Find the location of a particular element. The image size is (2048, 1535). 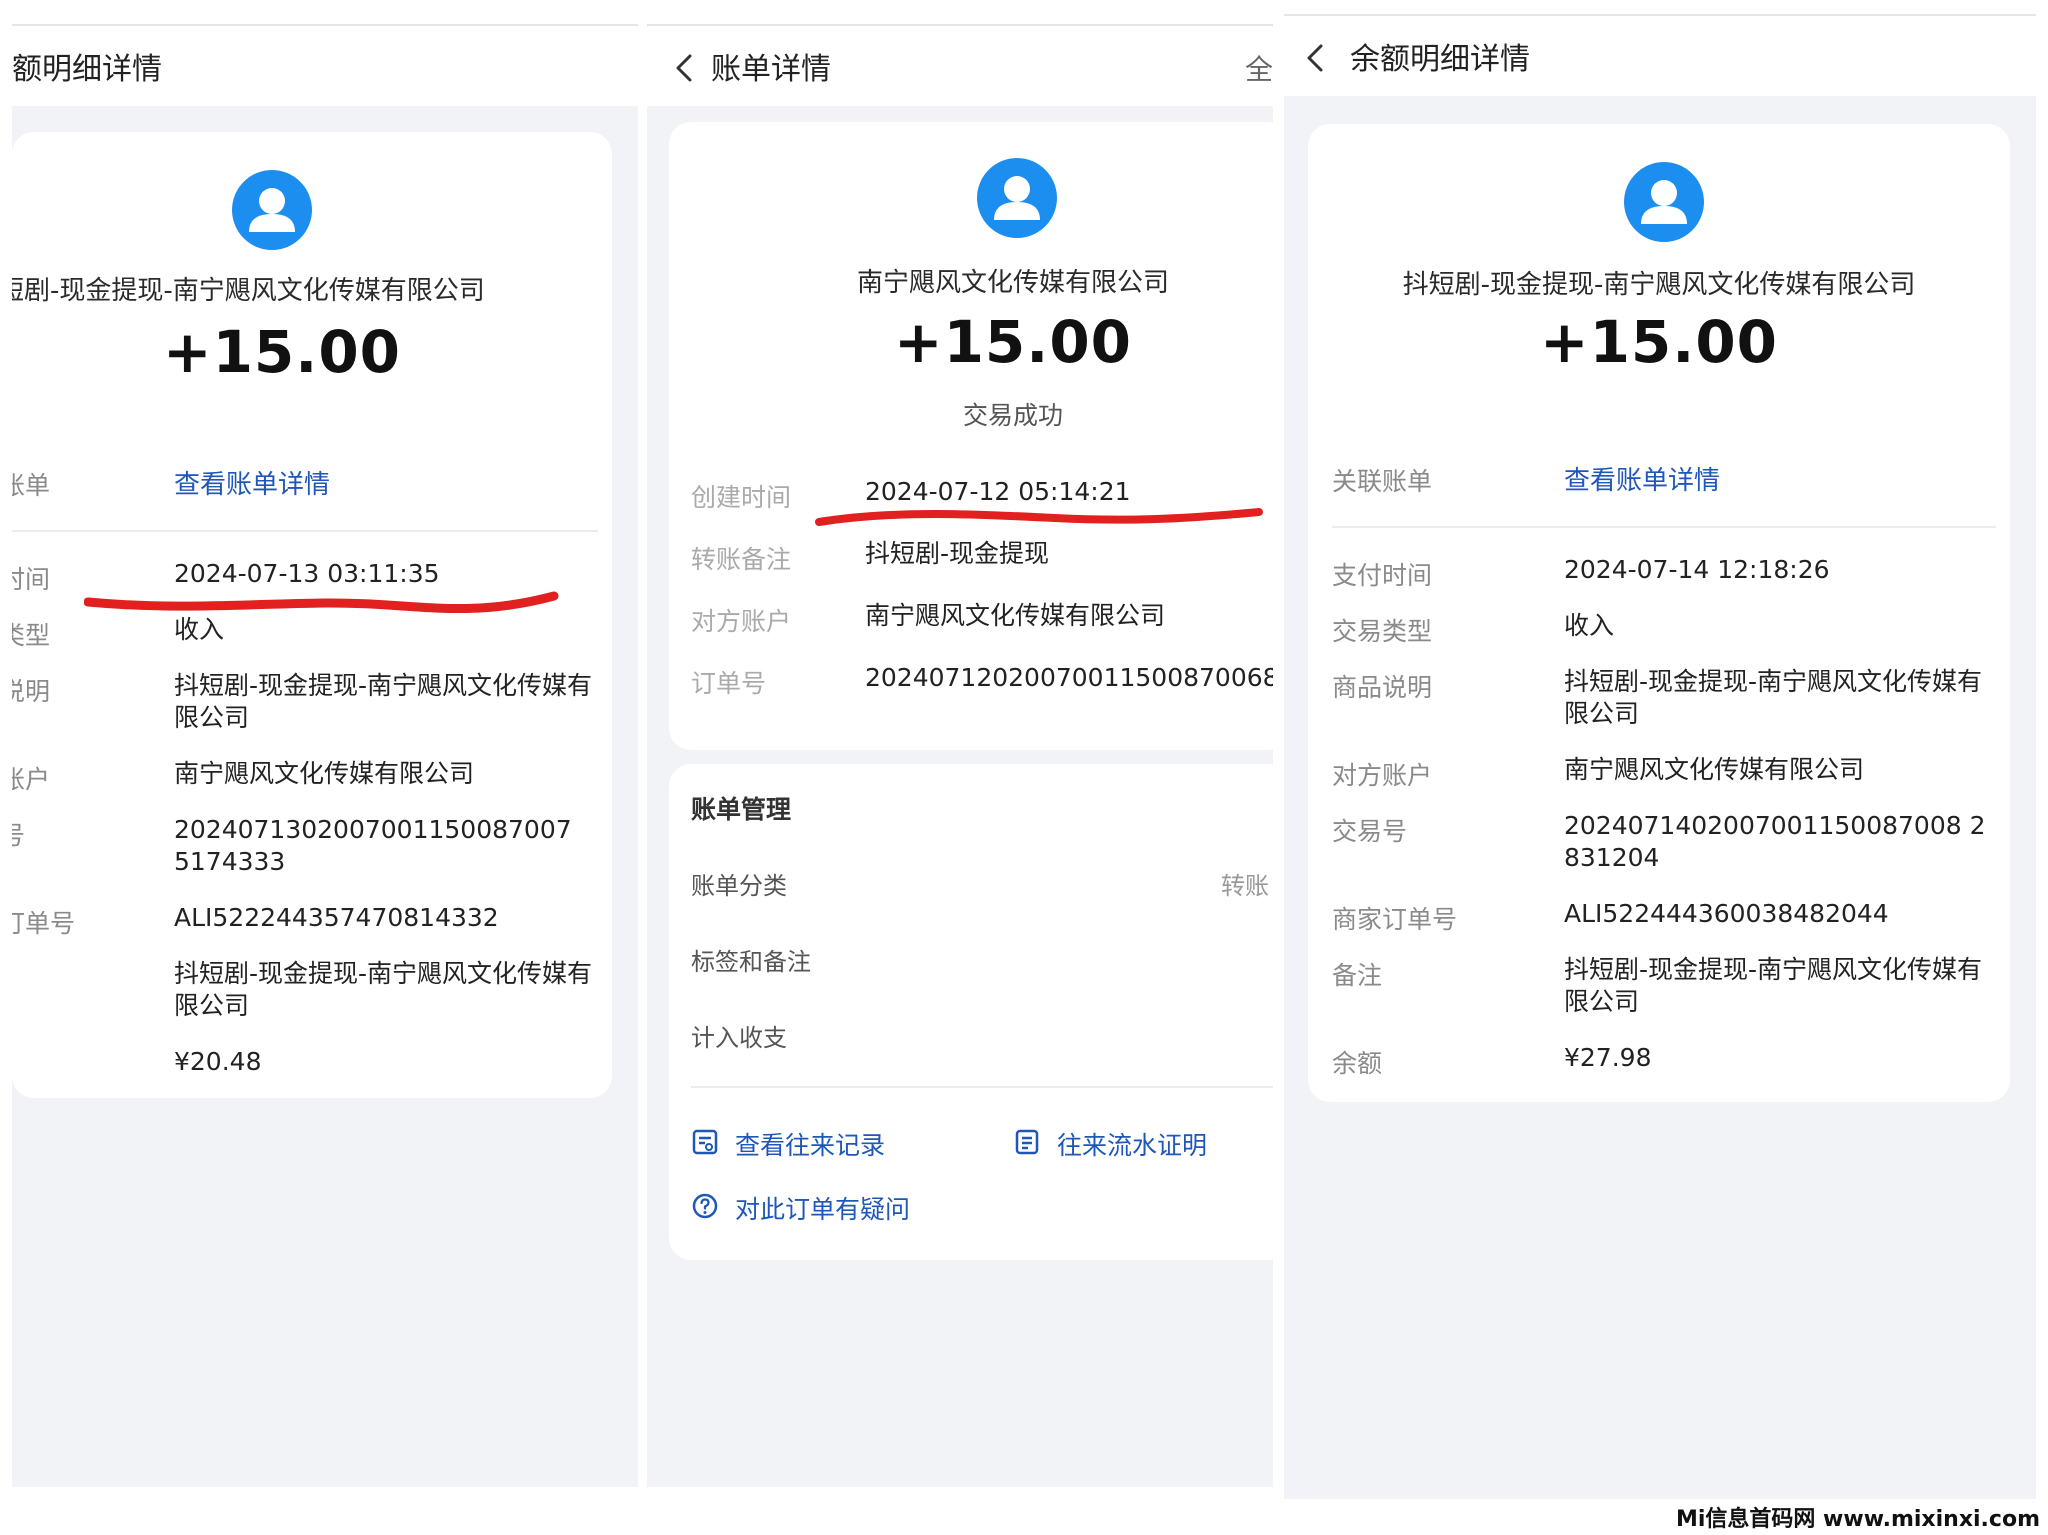

merchant-order-label: 商家订单号 is located at coordinates (1395, 919).